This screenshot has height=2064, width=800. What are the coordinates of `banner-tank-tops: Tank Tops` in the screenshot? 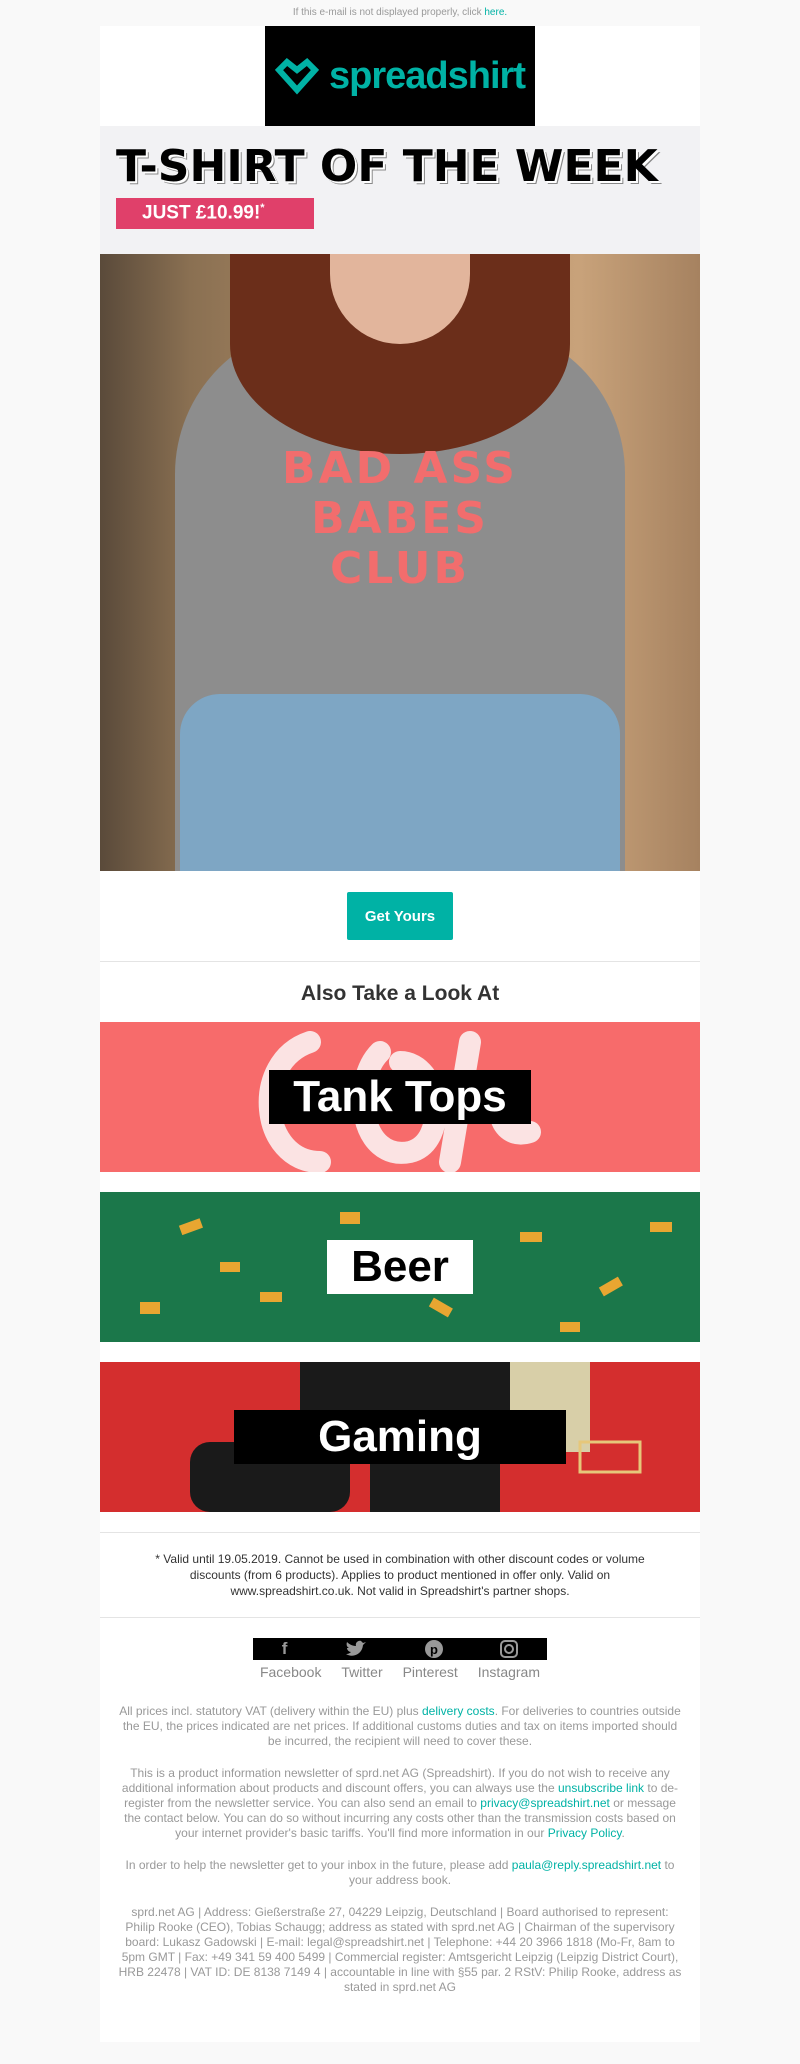 It's located at (400, 1097).